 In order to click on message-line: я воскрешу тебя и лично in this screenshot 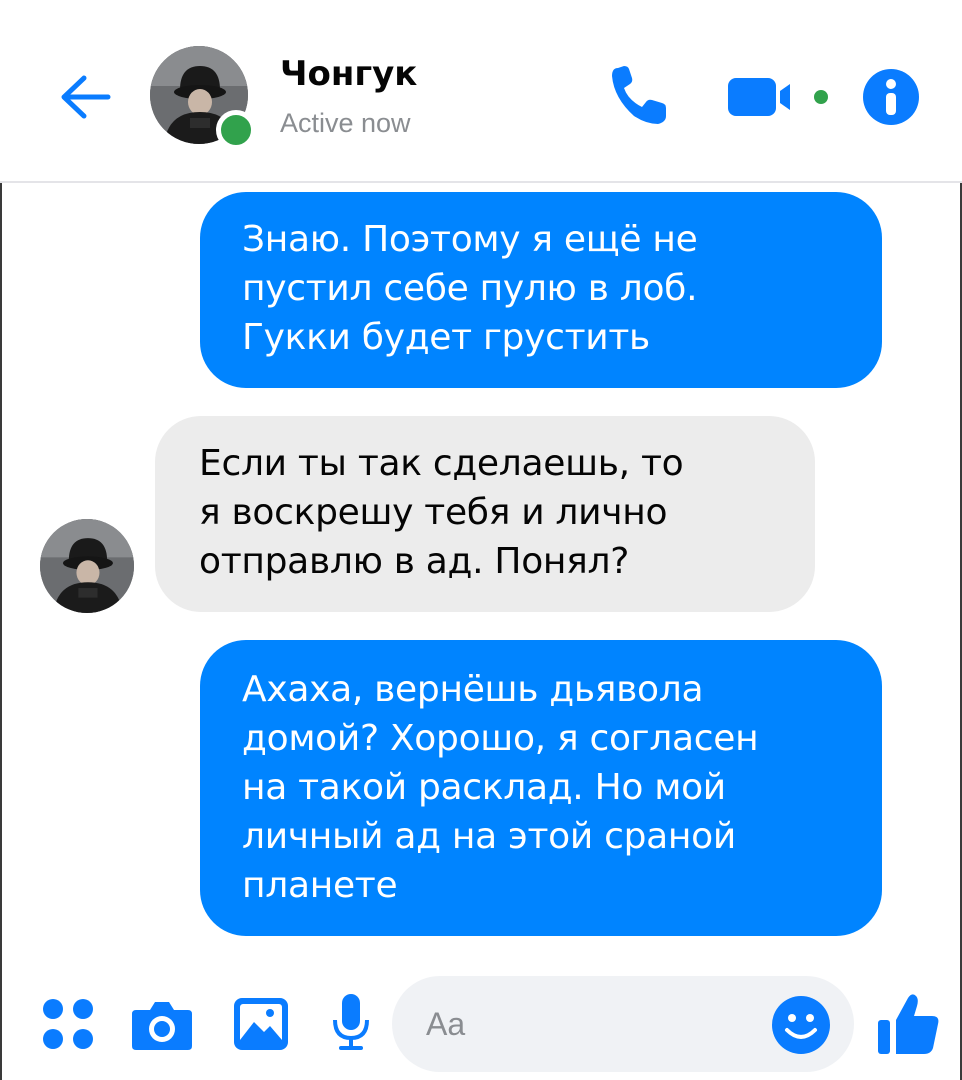, I will do `click(433, 512)`.